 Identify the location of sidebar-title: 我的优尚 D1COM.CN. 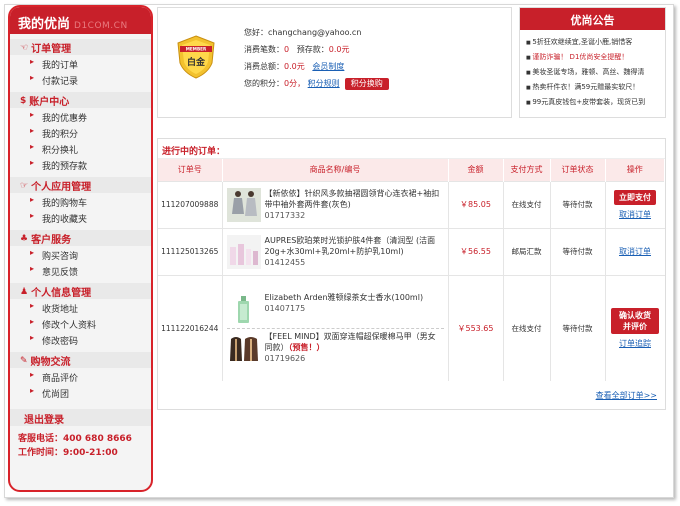
(80, 20).